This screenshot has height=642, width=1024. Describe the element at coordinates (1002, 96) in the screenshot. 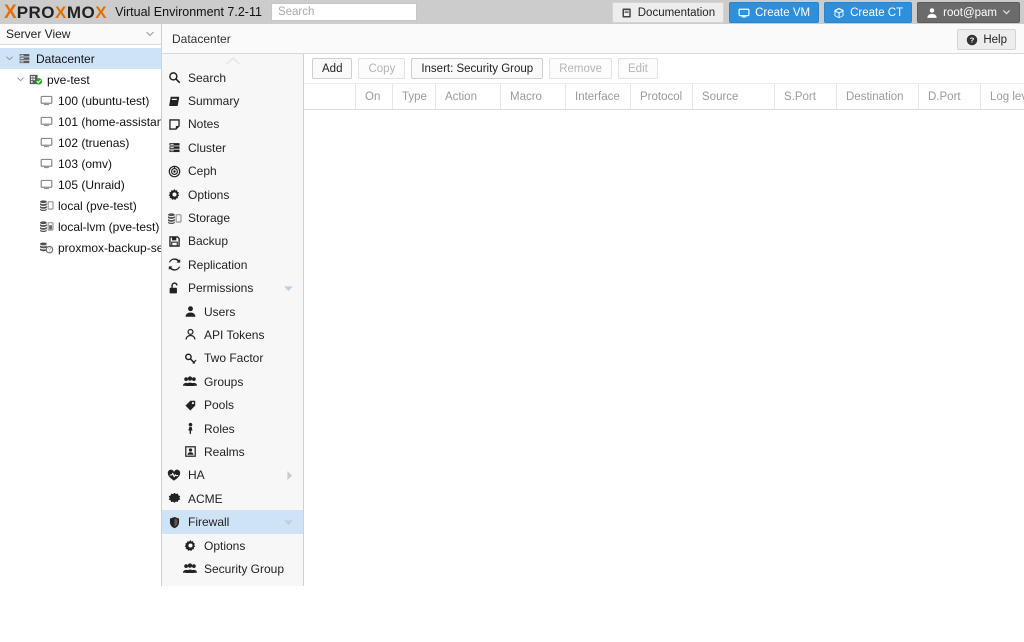

I see `column-header-log-leve: Log leve` at that location.